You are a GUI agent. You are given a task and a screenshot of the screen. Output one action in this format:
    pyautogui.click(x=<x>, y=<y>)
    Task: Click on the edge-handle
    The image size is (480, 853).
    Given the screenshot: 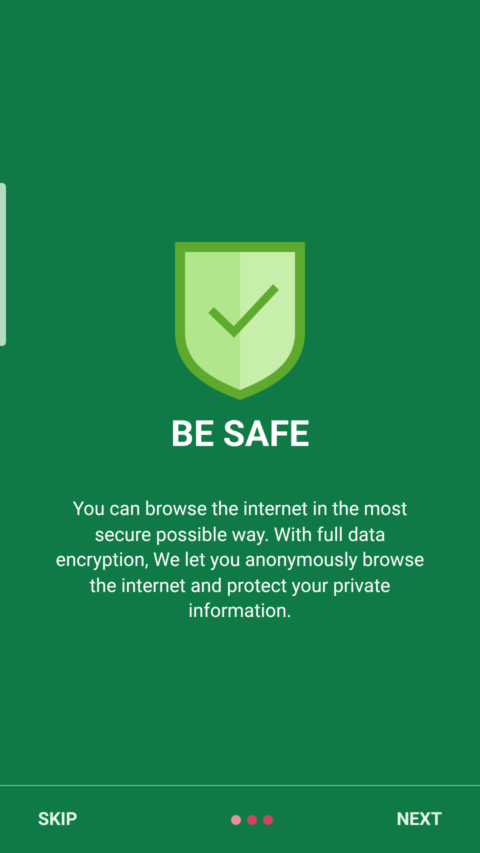 What is the action you would take?
    pyautogui.click(x=3, y=264)
    